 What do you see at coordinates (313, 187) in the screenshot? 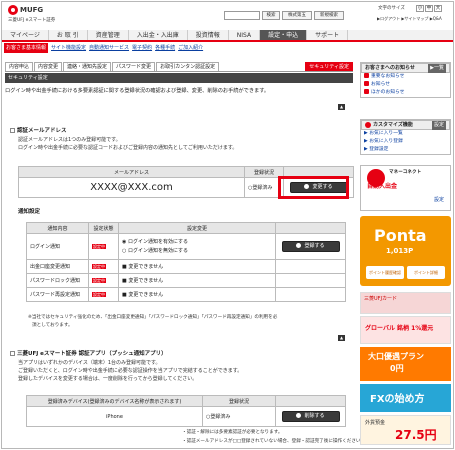
I see `highlight-box` at bounding box center [313, 187].